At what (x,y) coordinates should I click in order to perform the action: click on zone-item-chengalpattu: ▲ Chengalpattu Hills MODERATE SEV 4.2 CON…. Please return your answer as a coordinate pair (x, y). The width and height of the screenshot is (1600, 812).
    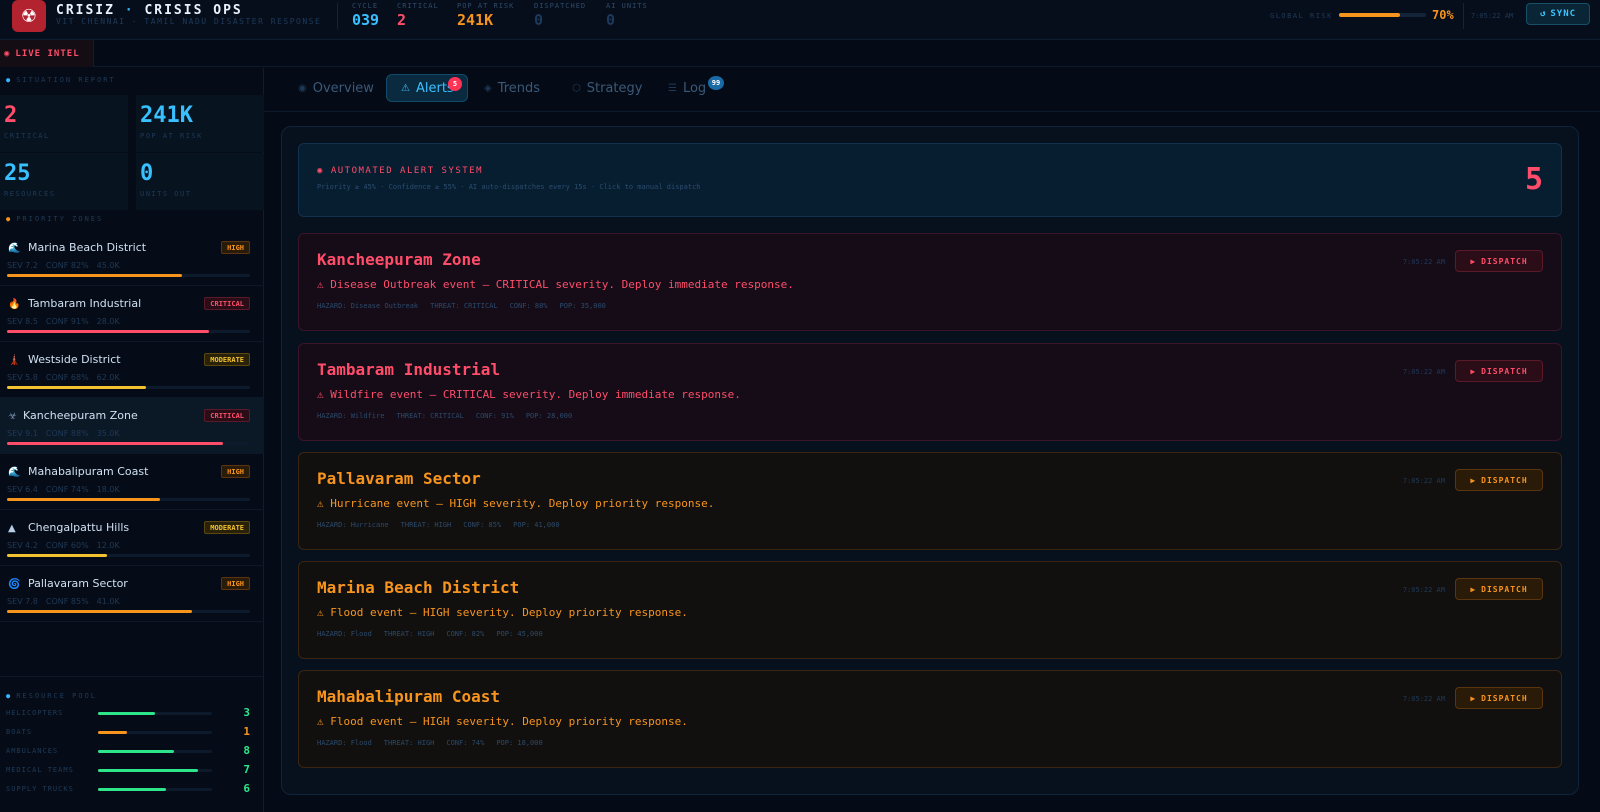
    Looking at the image, I should click on (132, 538).